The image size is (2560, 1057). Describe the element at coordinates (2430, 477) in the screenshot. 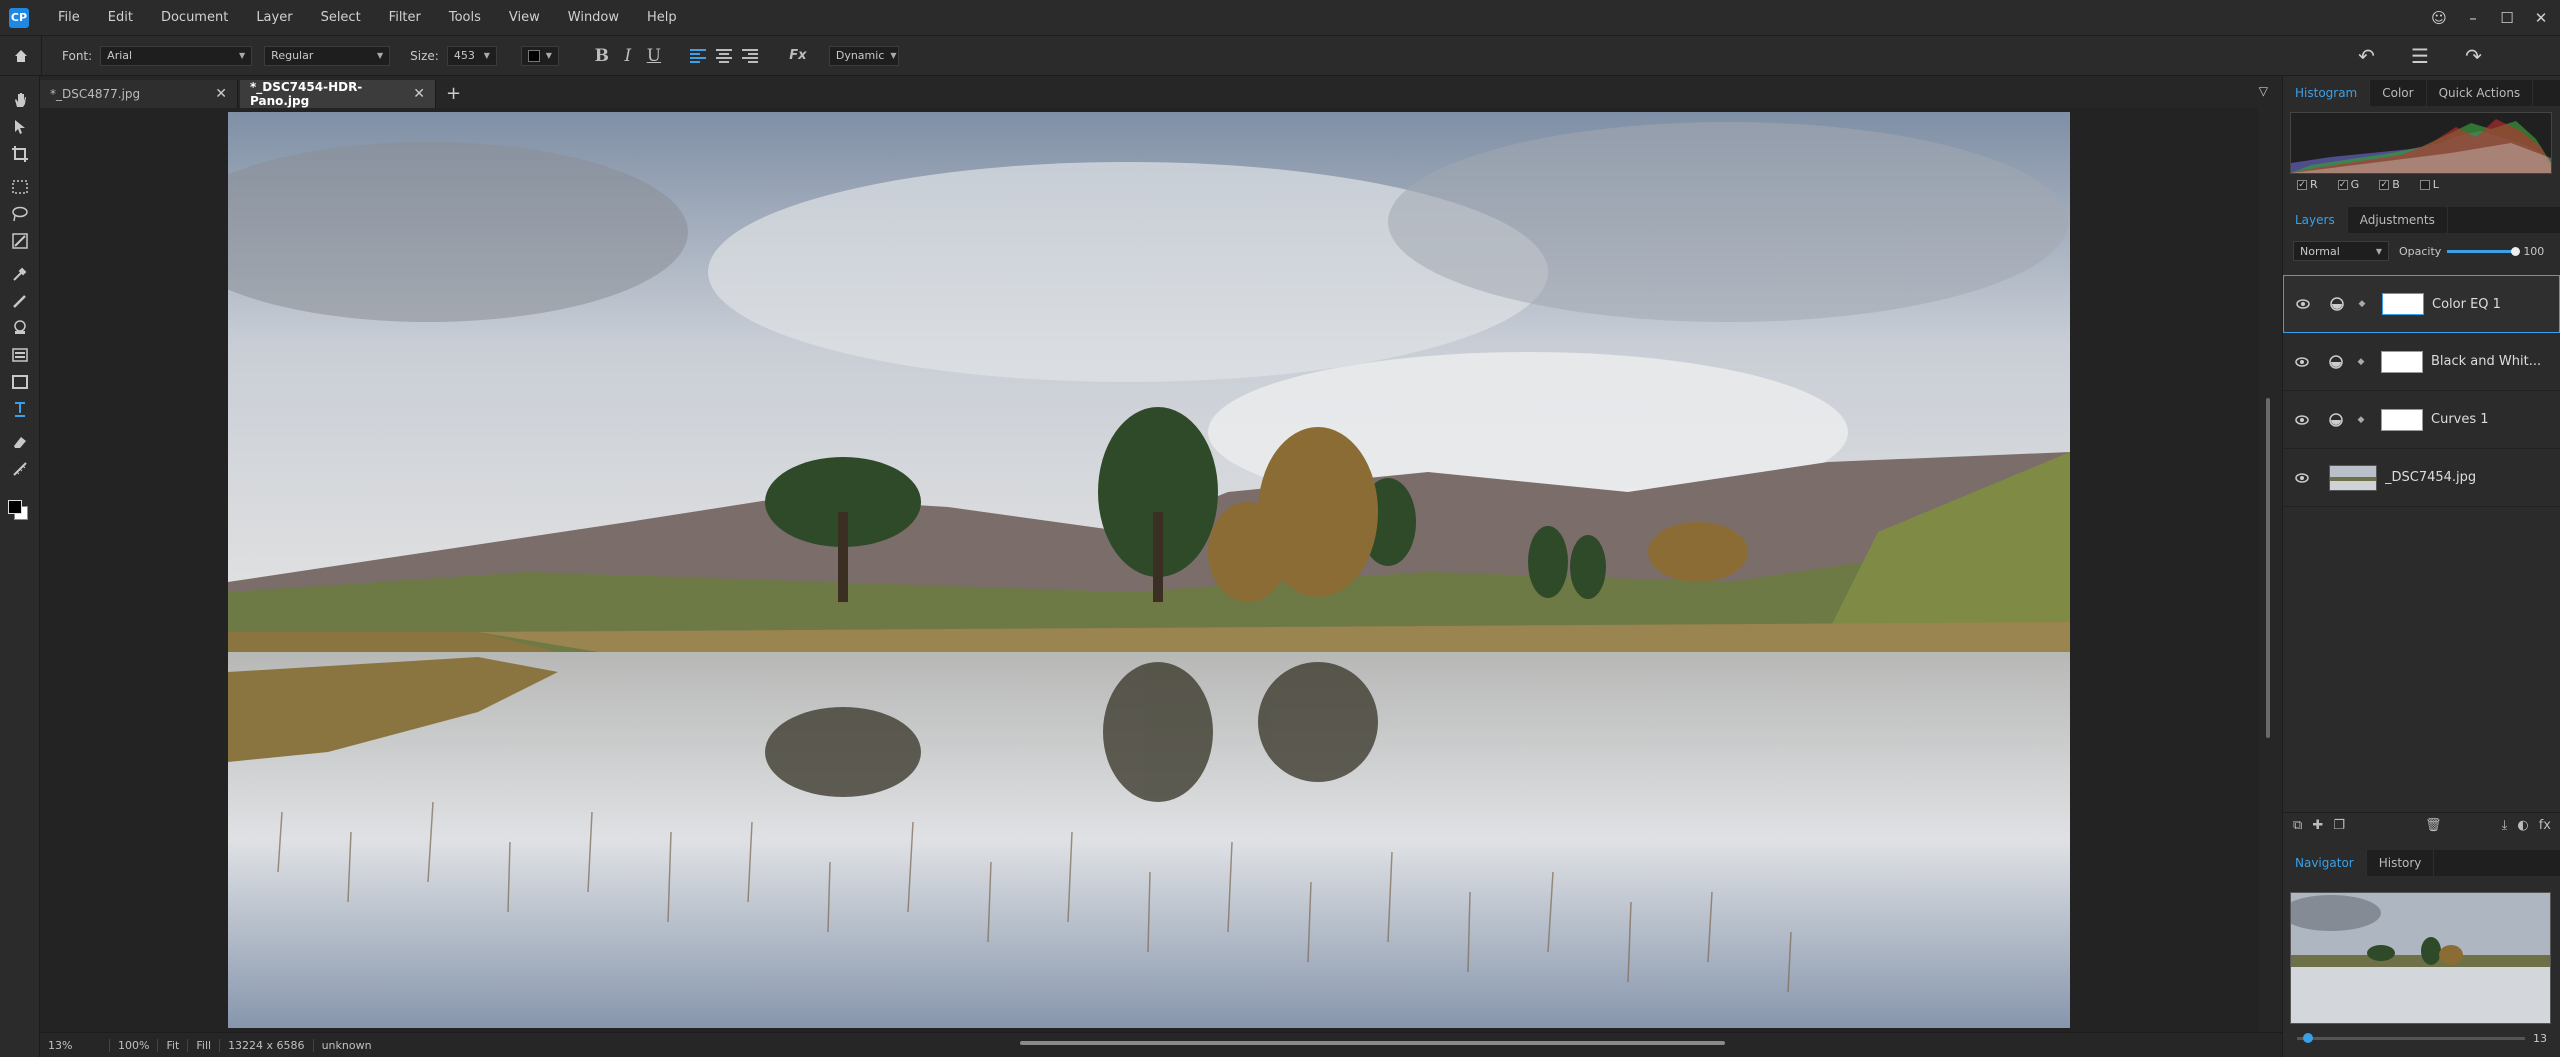

I see `layer-name: _DSC7454.jpg` at that location.